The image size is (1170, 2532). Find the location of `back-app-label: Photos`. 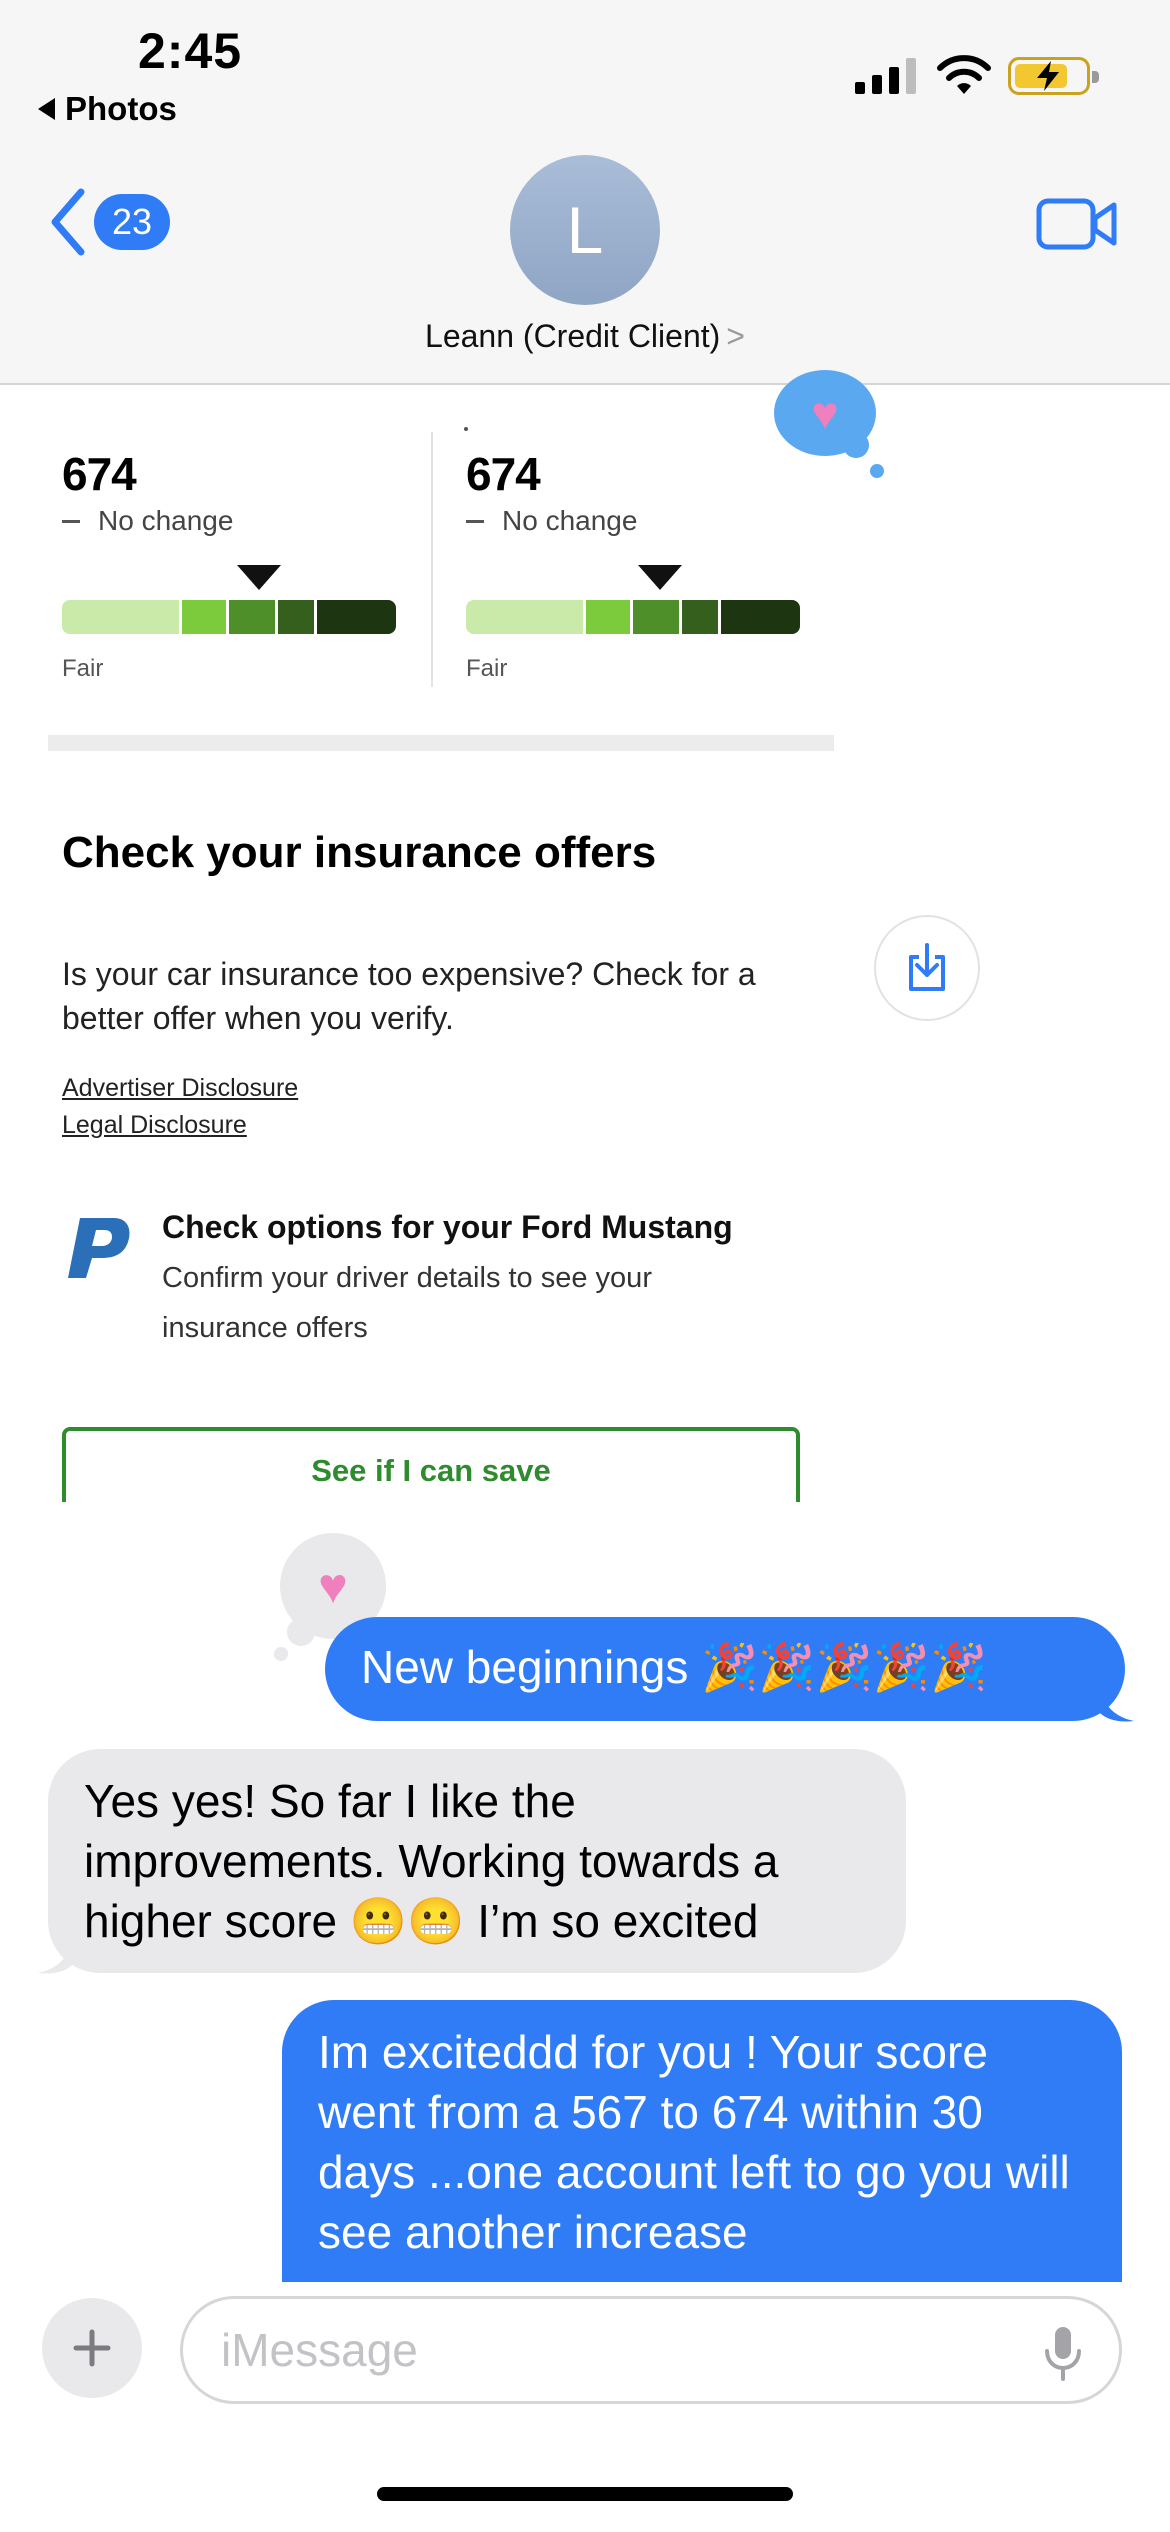

back-app-label: Photos is located at coordinates (121, 108).